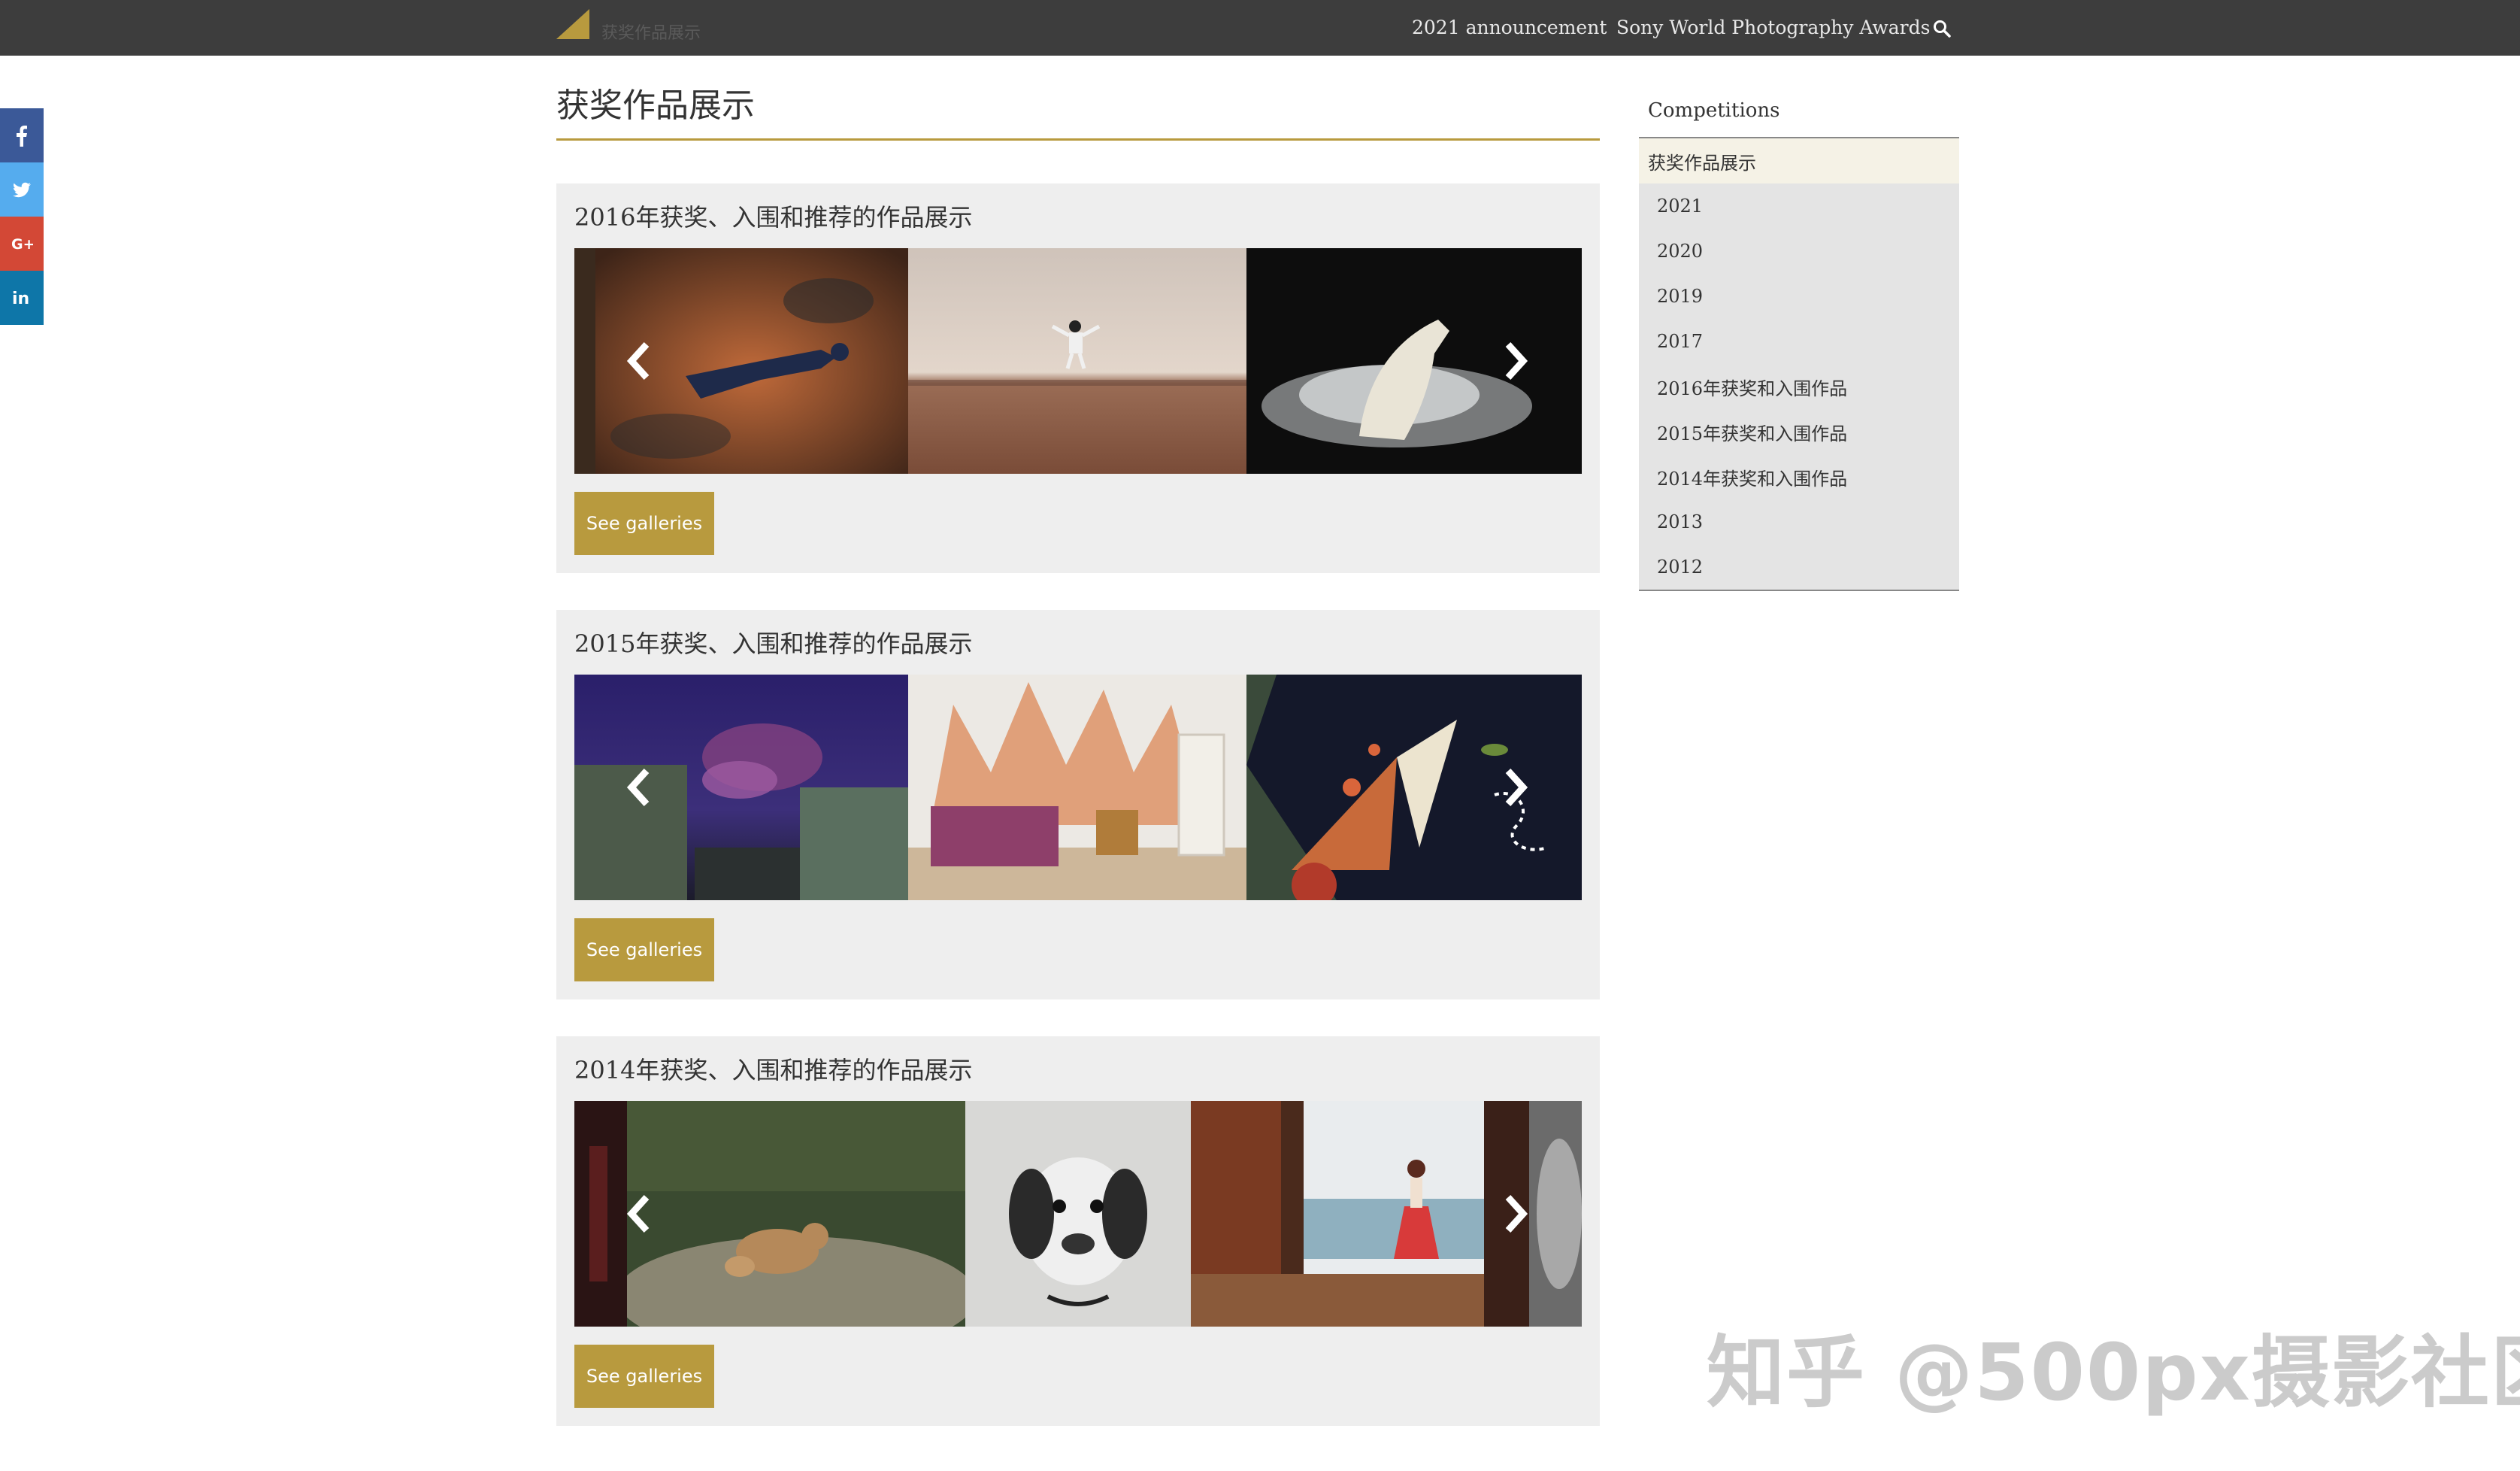 Image resolution: width=2520 pixels, height=1471 pixels. I want to click on google-plus-icon: G+, so click(22, 244).